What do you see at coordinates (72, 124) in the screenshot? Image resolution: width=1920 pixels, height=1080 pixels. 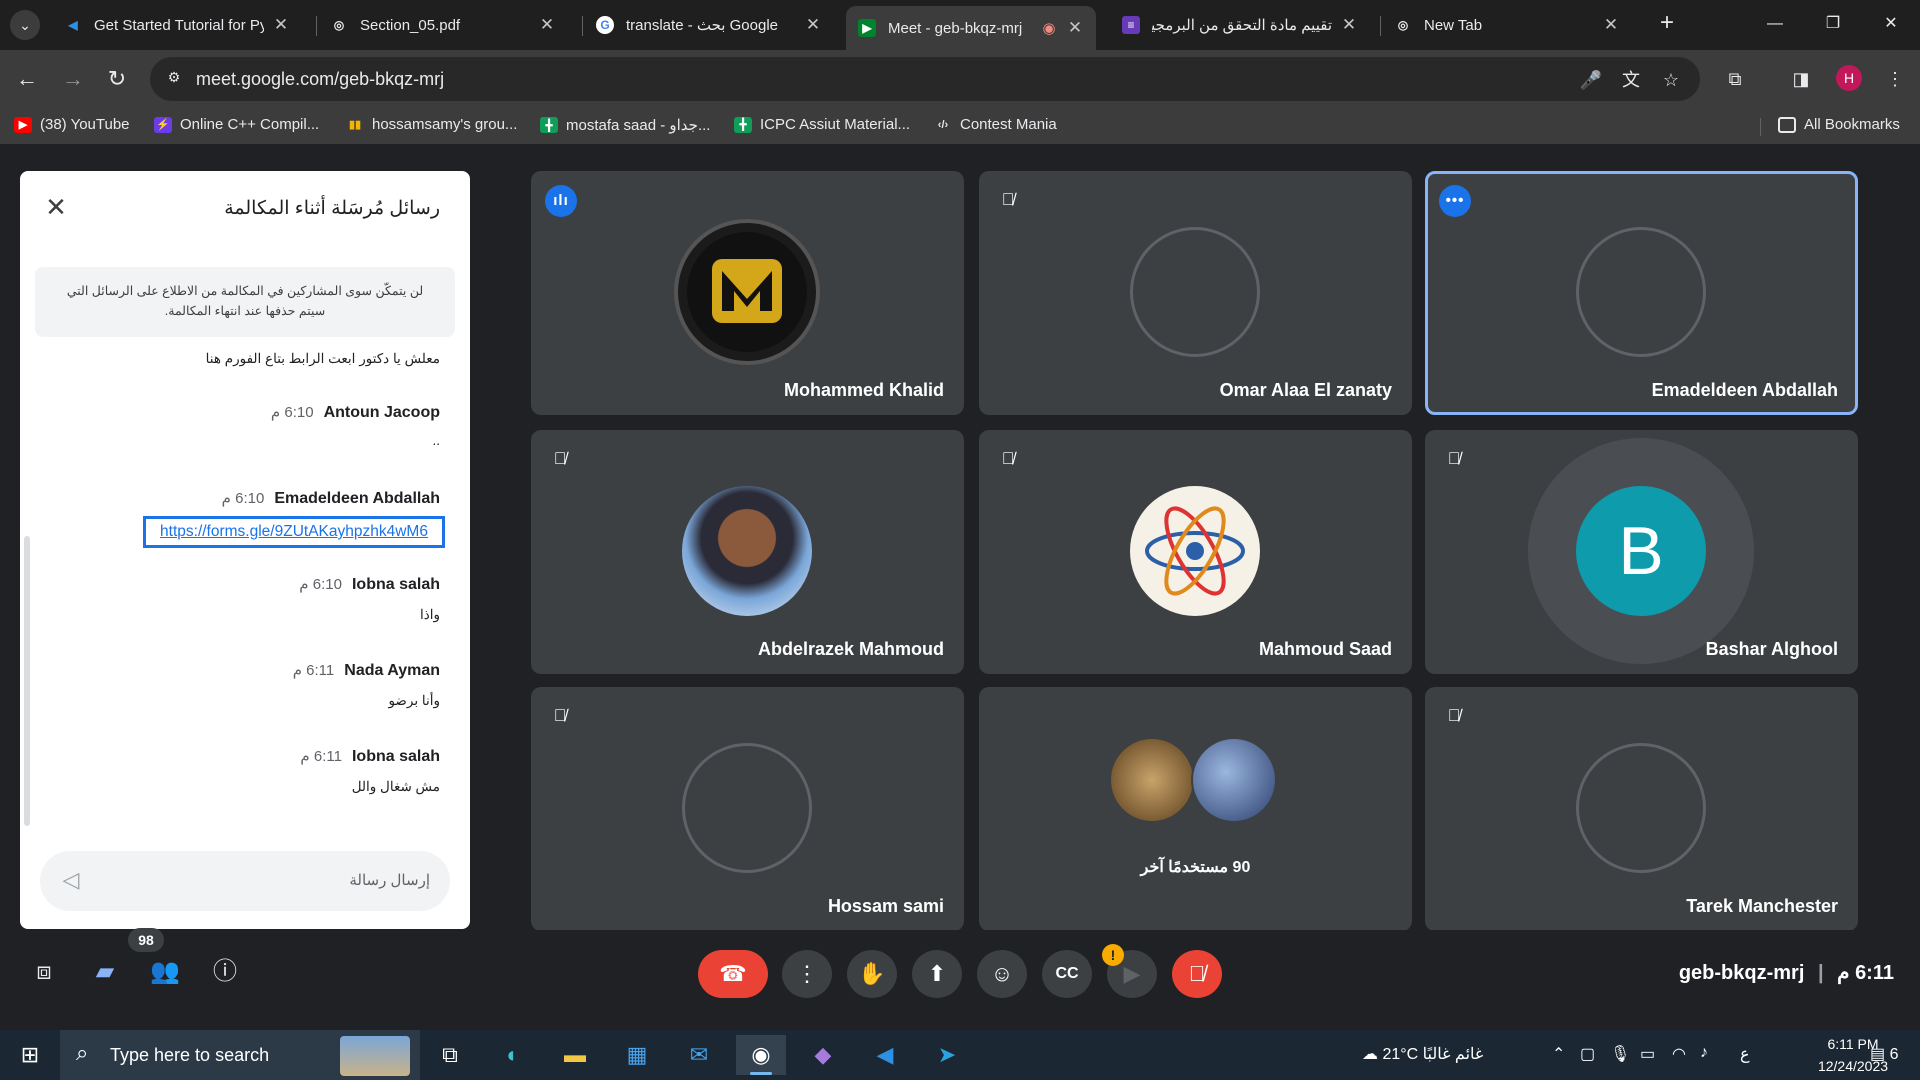 I see `bookmark-youtube: ▶ (38) YouTube` at bounding box center [72, 124].